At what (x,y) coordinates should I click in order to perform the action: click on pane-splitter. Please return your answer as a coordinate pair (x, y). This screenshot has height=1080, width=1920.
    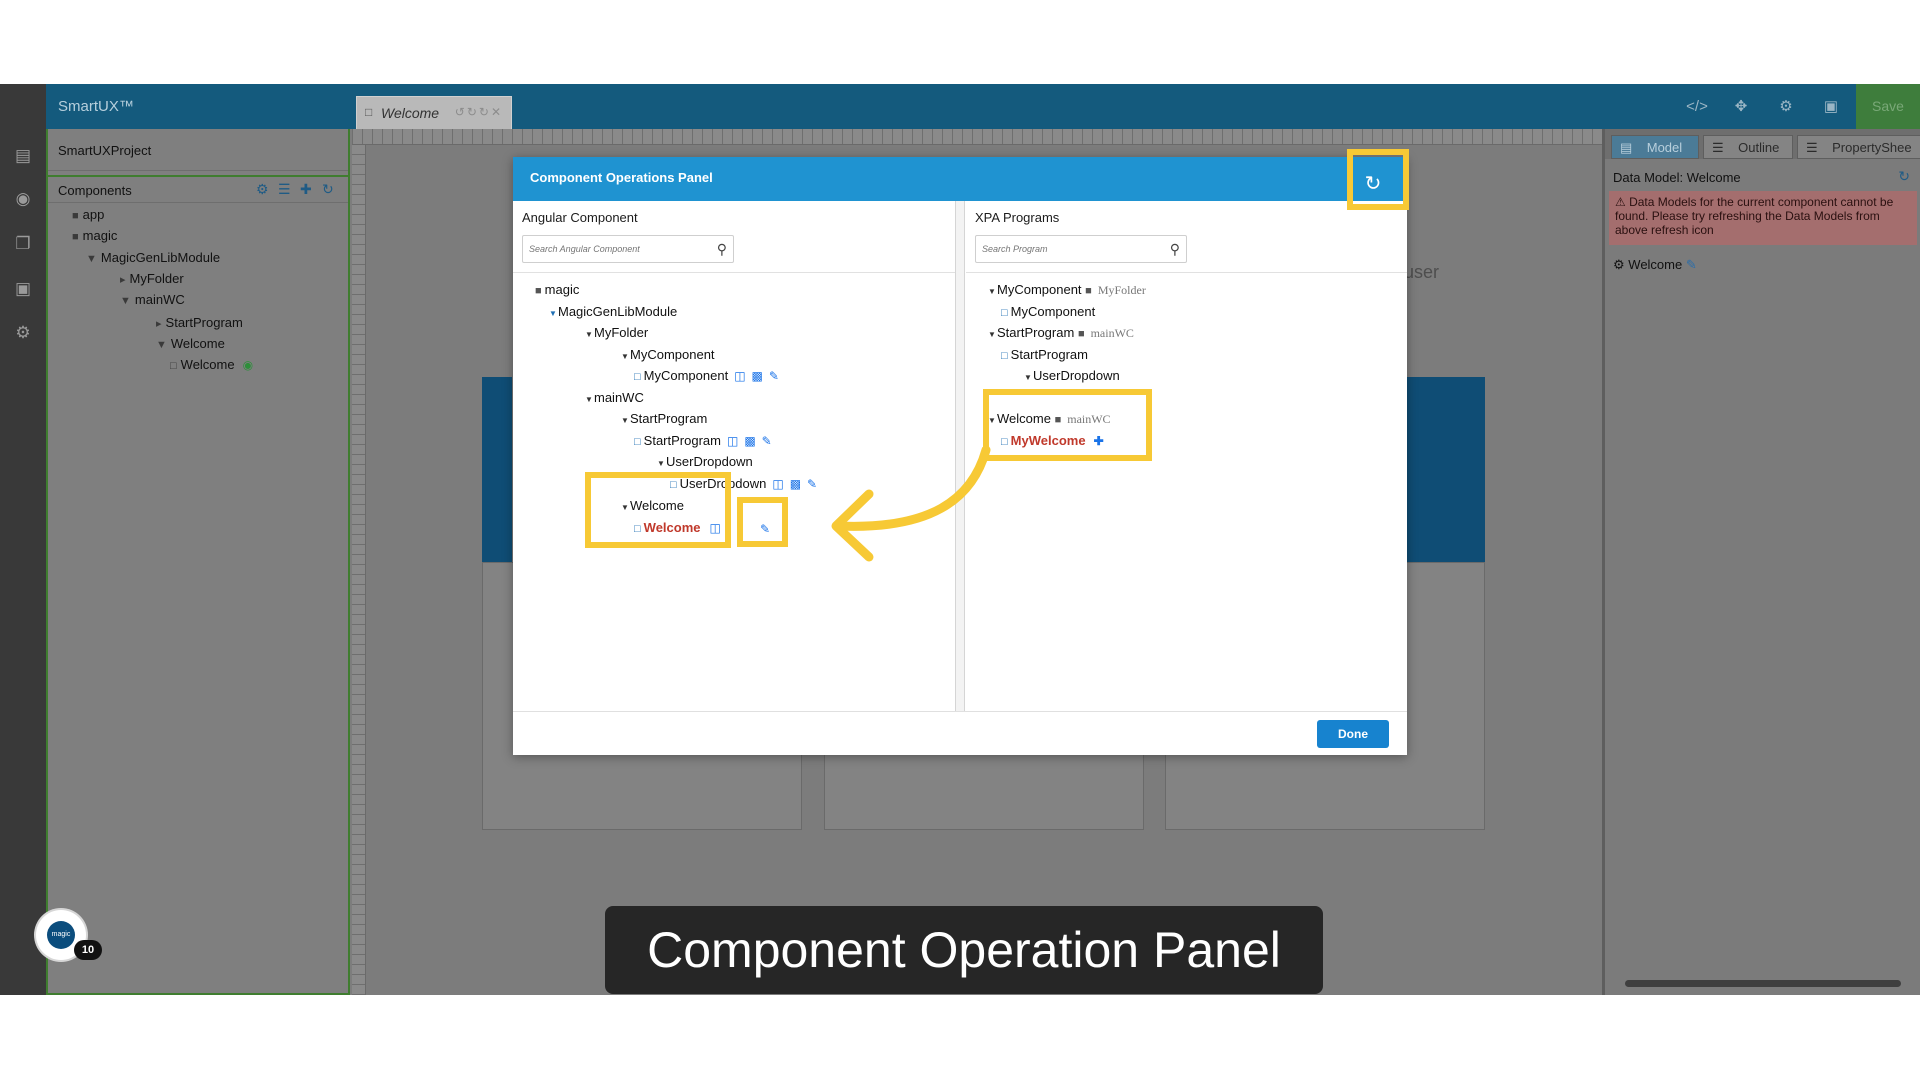
    Looking at the image, I should click on (960, 456).